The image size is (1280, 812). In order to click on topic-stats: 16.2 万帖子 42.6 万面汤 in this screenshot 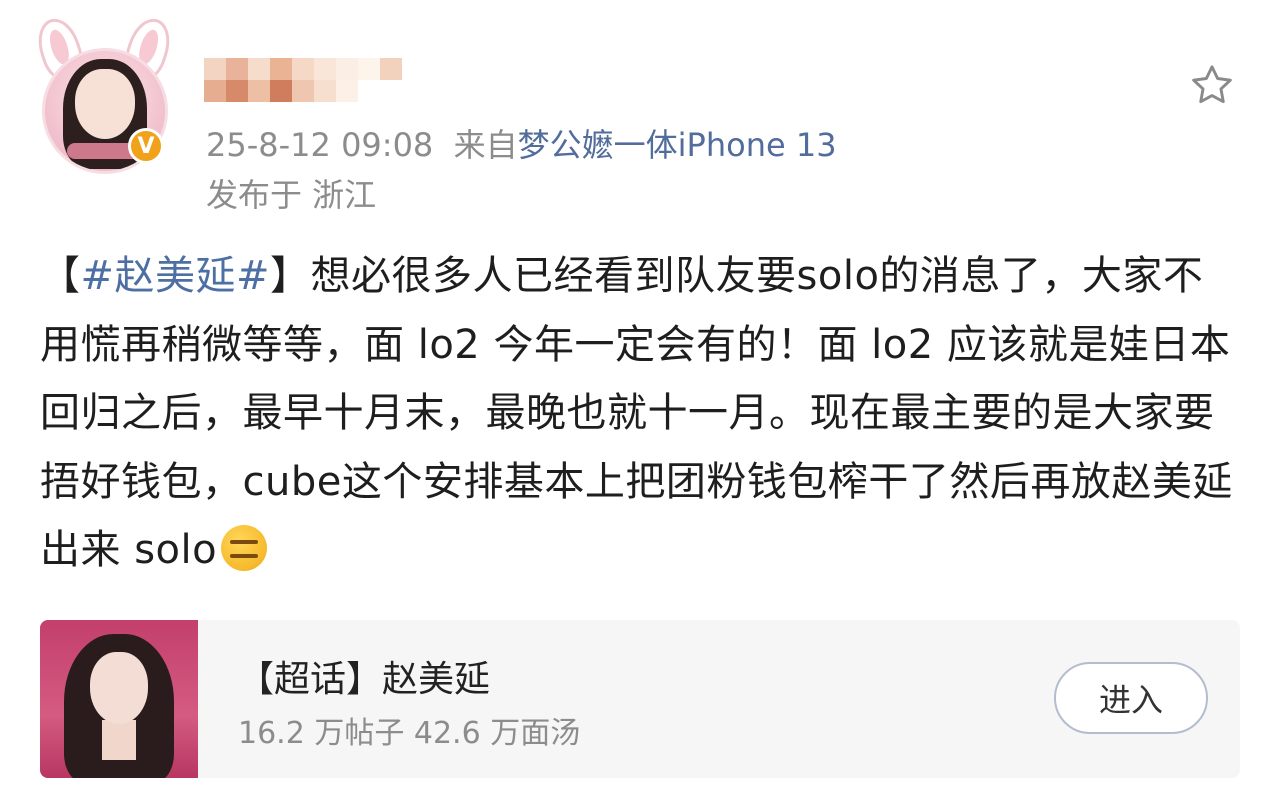, I will do `click(409, 733)`.